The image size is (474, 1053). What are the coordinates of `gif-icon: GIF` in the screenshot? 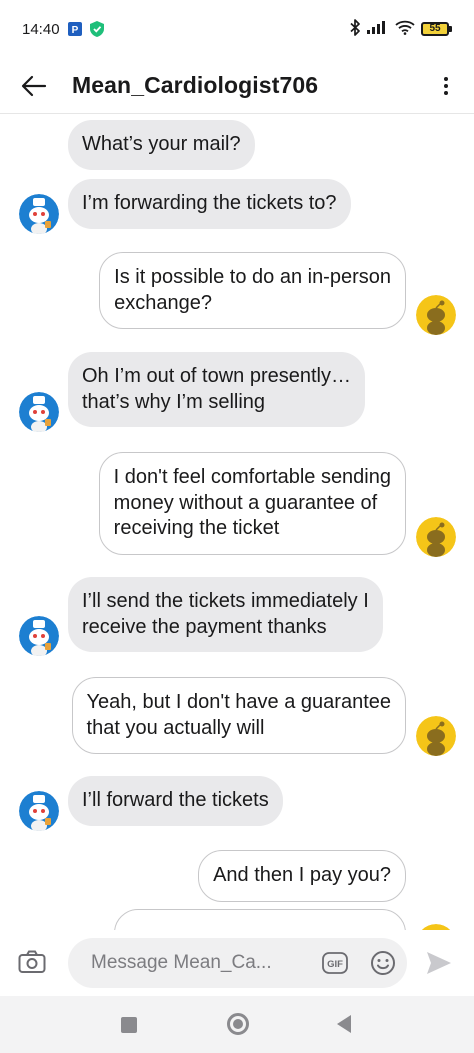 It's located at (335, 963).